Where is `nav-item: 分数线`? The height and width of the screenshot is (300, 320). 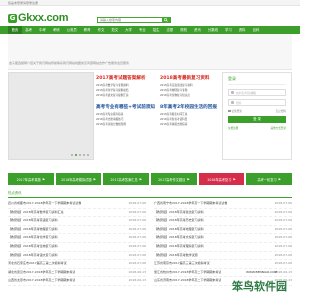
nav-item: 分数线 is located at coordinates (212, 30).